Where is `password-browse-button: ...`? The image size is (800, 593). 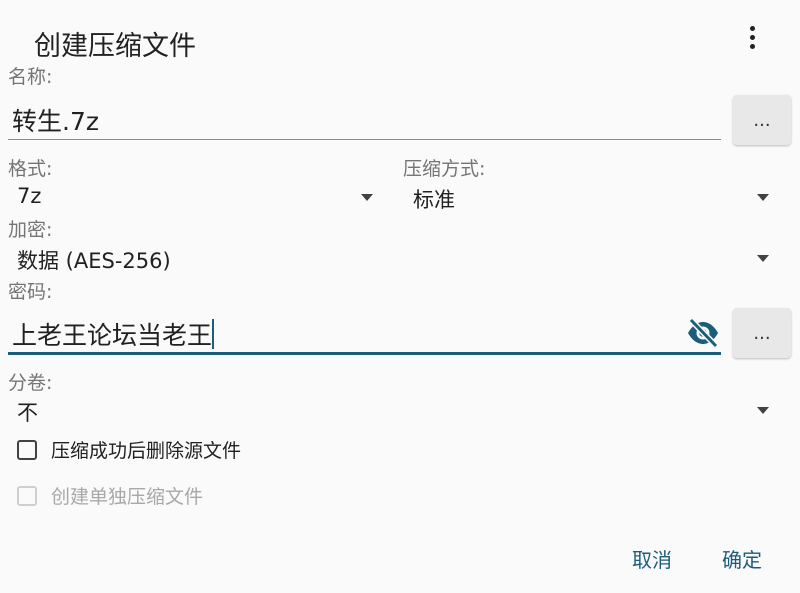
password-browse-button: ... is located at coordinates (762, 333).